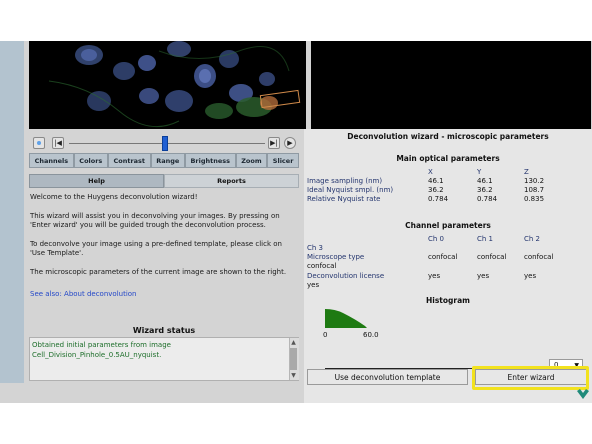 This screenshot has width=592, height=444. I want to click on tool-contrast: Contrast, so click(129, 160).